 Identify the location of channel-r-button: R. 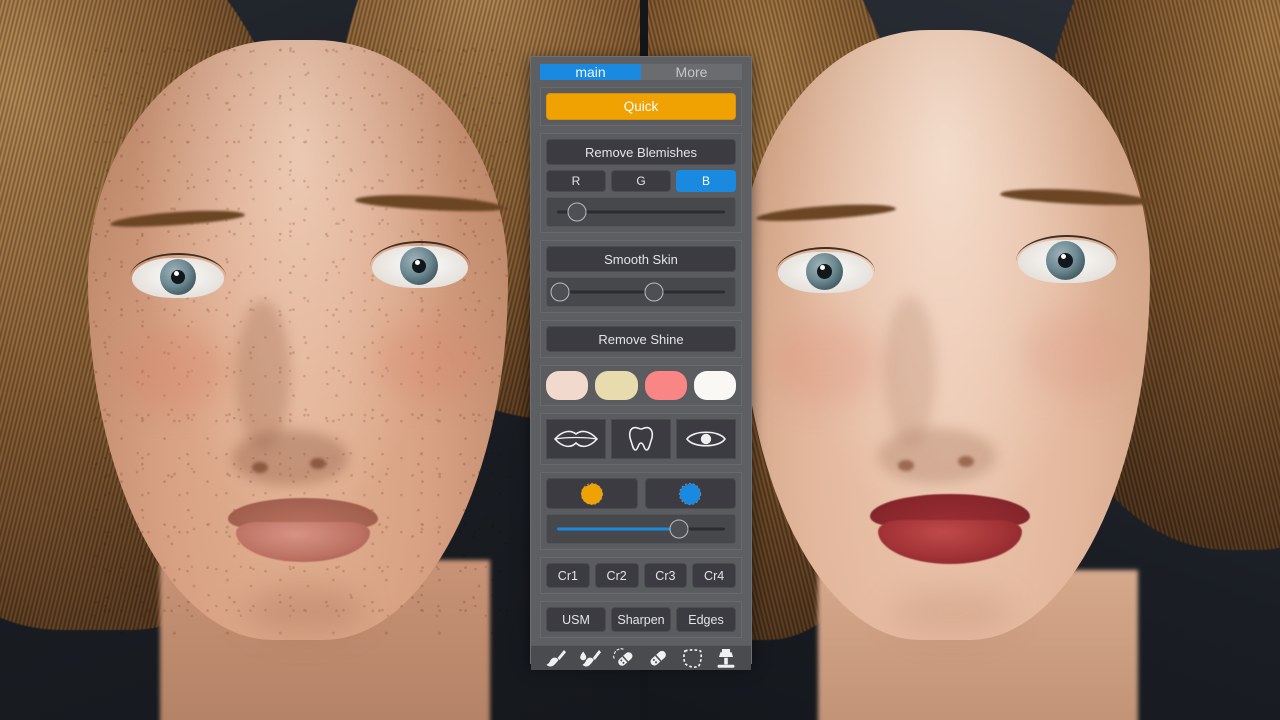
(576, 181).